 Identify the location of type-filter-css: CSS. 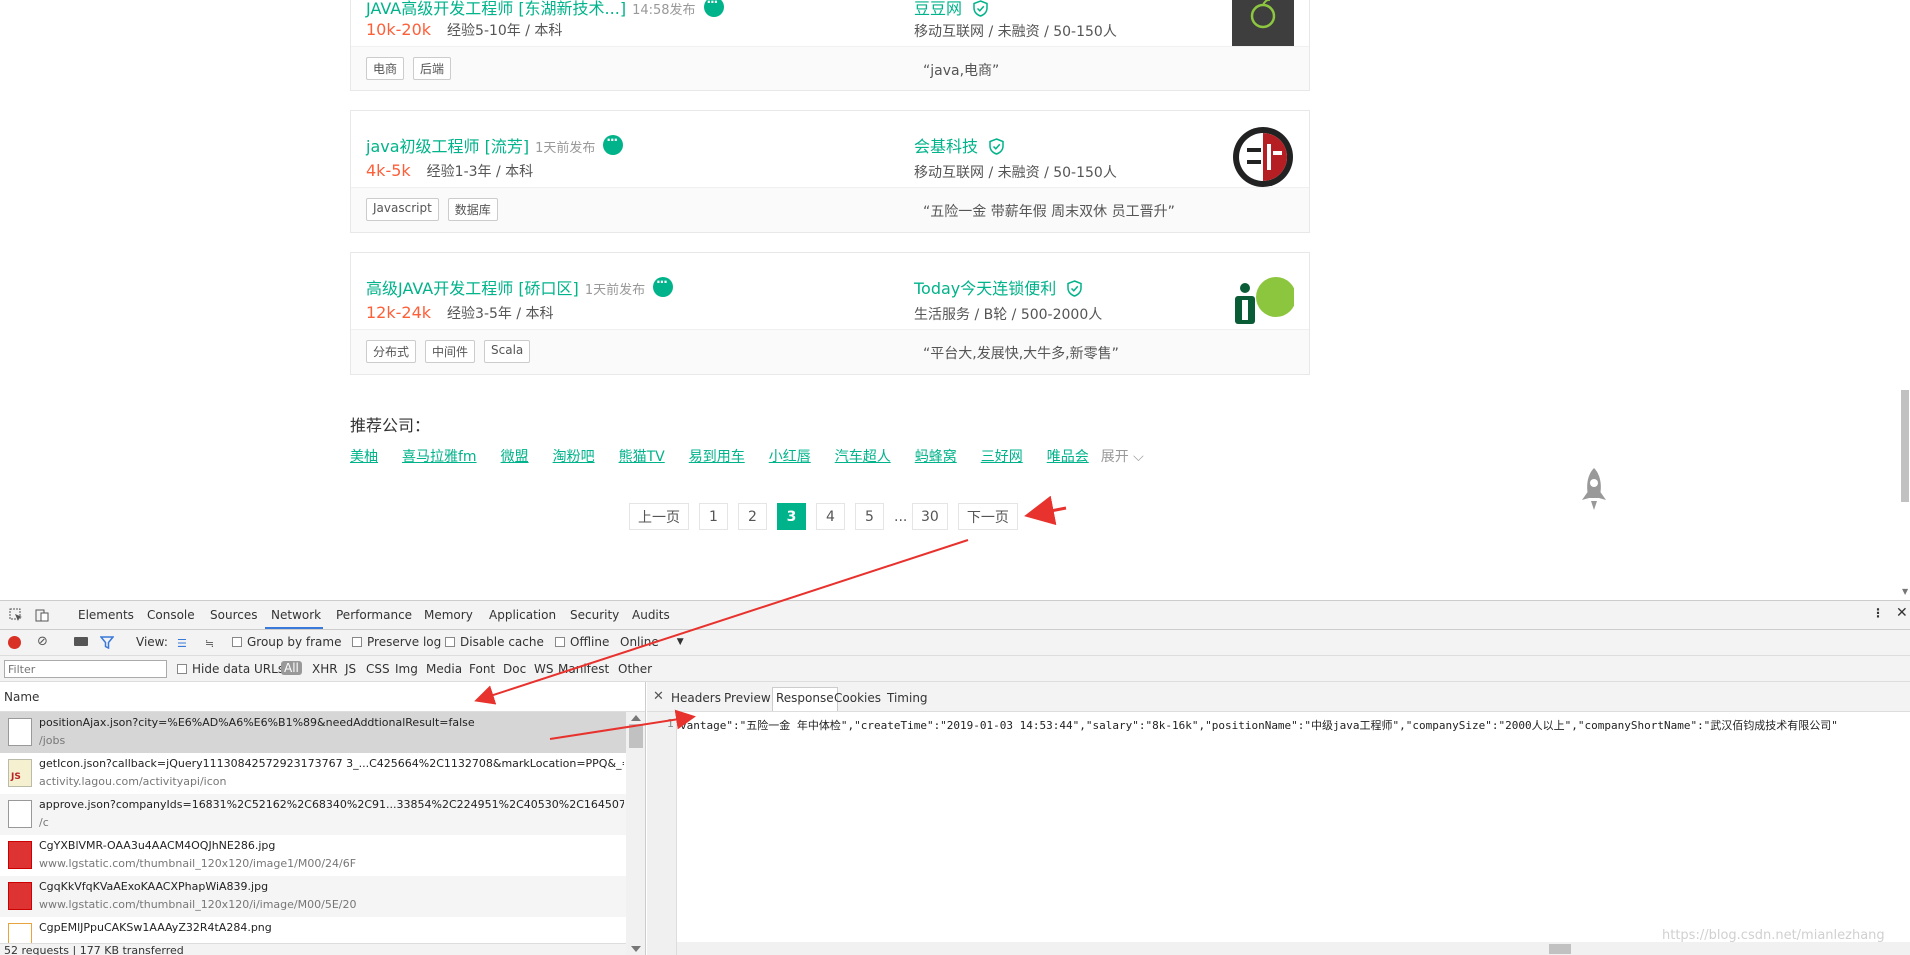
(378, 669).